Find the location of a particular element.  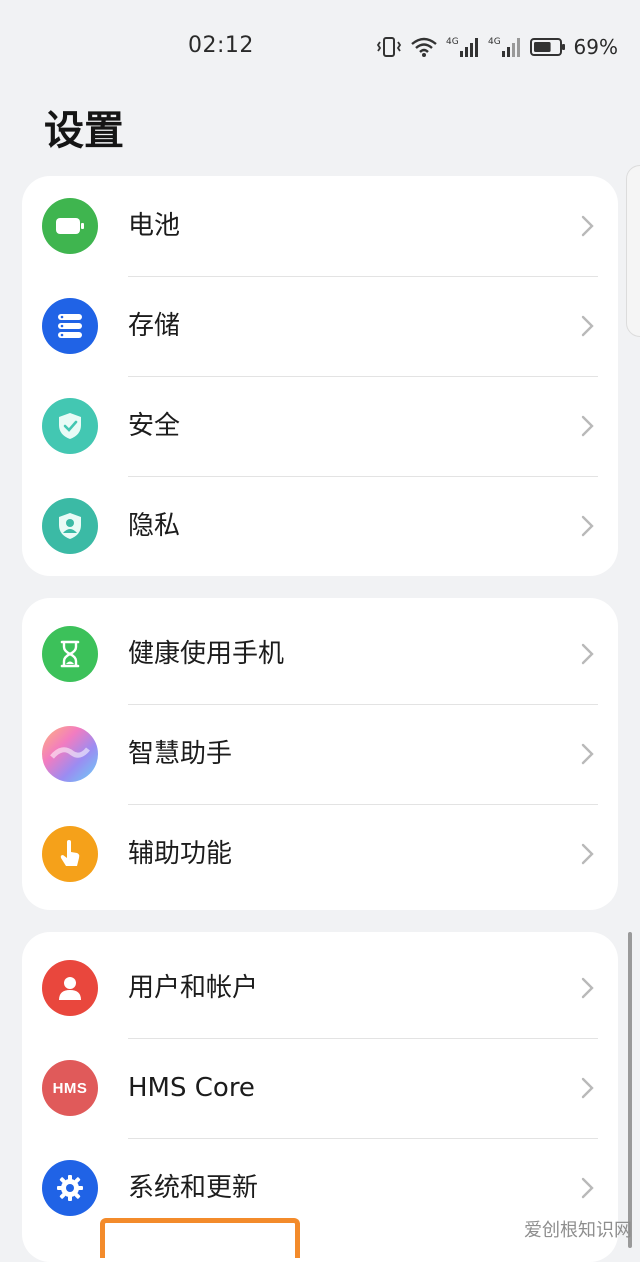

settings-item-label: 存储 is located at coordinates (154, 326).